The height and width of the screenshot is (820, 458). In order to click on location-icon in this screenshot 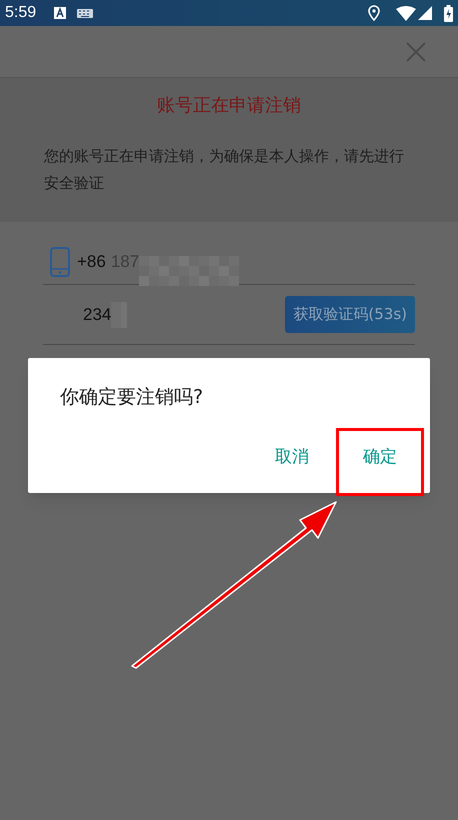, I will do `click(374, 13)`.